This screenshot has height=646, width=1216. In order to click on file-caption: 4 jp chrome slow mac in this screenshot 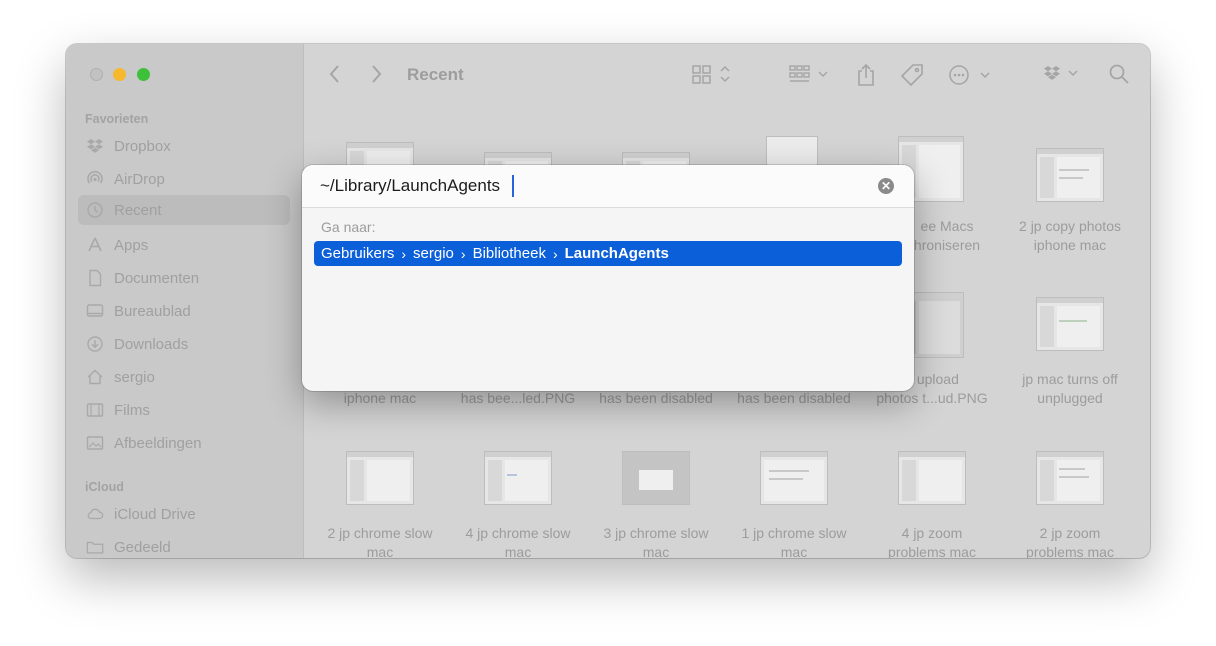, I will do `click(518, 541)`.